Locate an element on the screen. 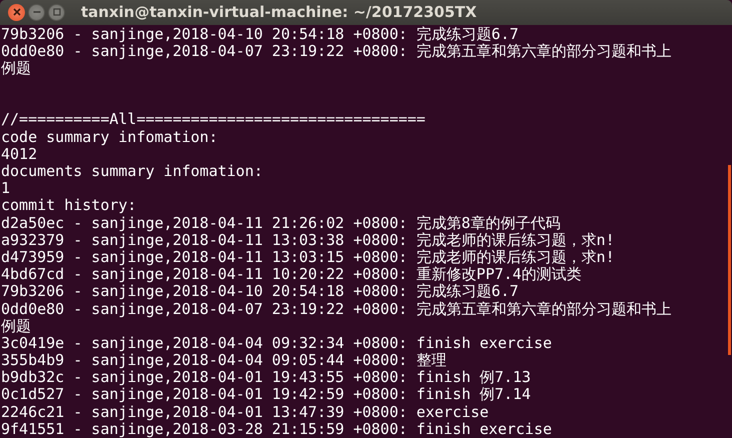  close-icon is located at coordinates (16, 12).